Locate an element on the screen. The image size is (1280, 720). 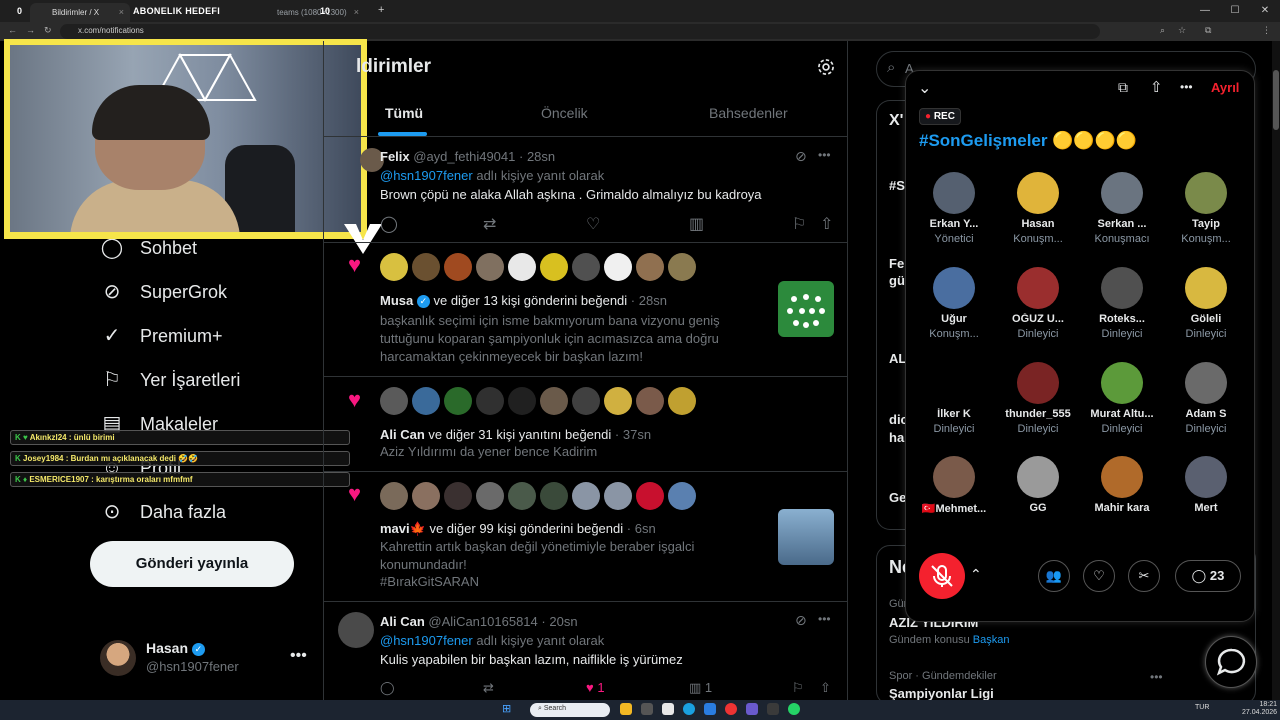
forward-icon: → is located at coordinates (30, 30).